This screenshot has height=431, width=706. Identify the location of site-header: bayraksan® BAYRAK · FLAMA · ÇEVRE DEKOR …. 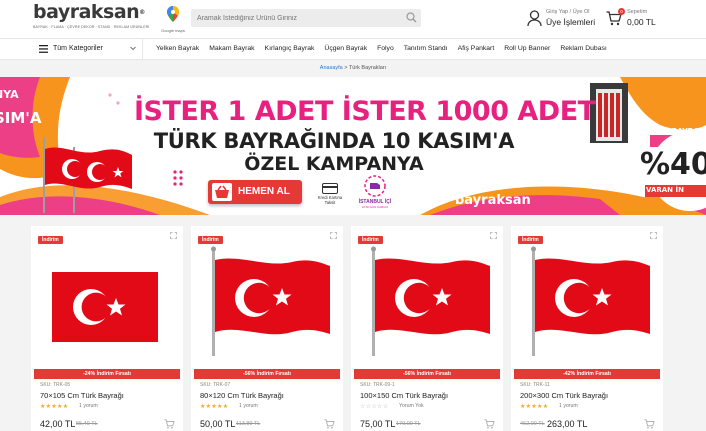
(353, 19).